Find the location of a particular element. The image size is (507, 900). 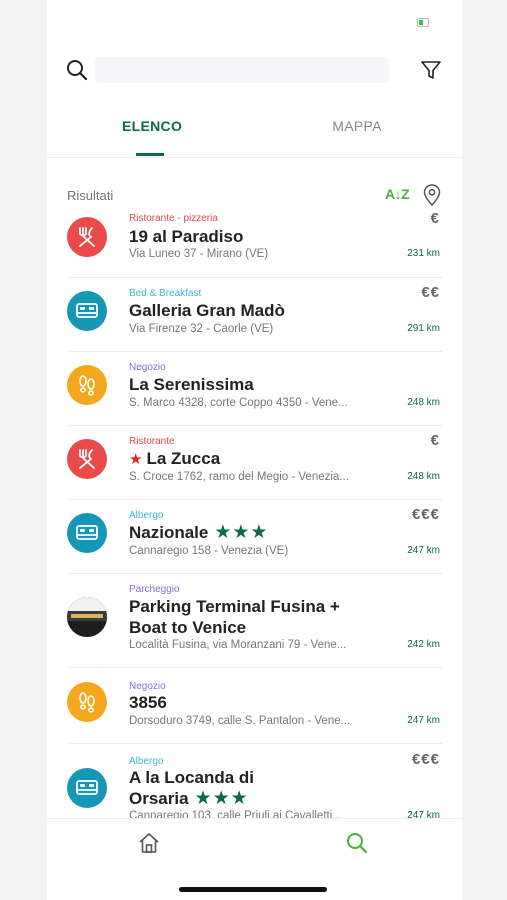

item-category: Ristorante - pizzeria is located at coordinates (173, 218).